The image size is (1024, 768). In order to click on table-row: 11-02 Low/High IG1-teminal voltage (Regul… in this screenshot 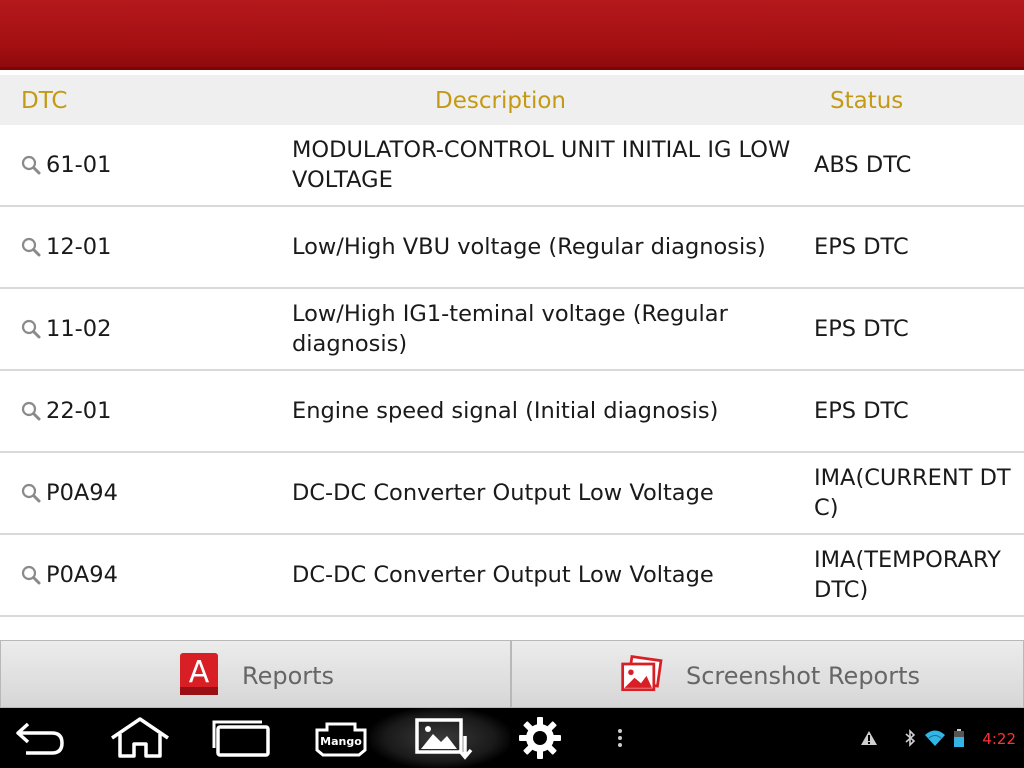, I will do `click(512, 330)`.